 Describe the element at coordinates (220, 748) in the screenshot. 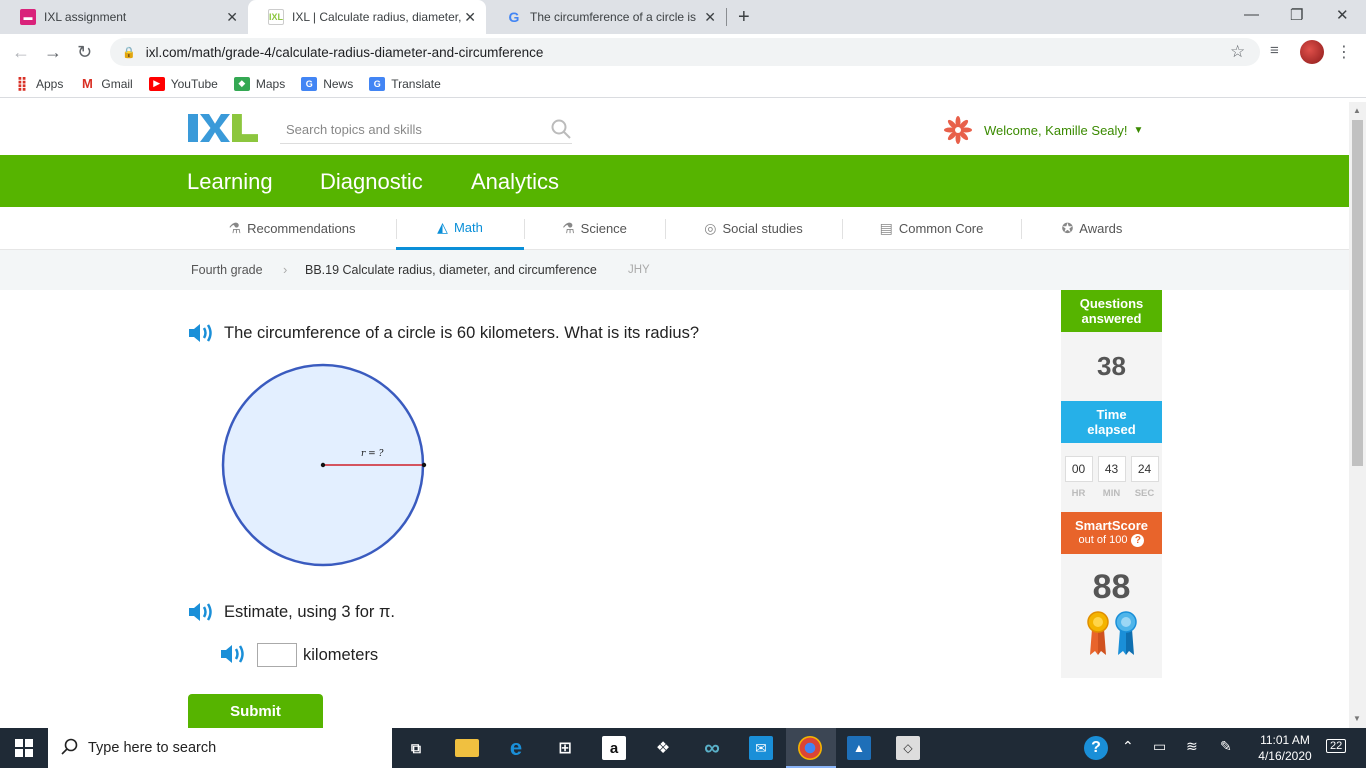

I see `taskbar-search-input: Type here to search` at that location.